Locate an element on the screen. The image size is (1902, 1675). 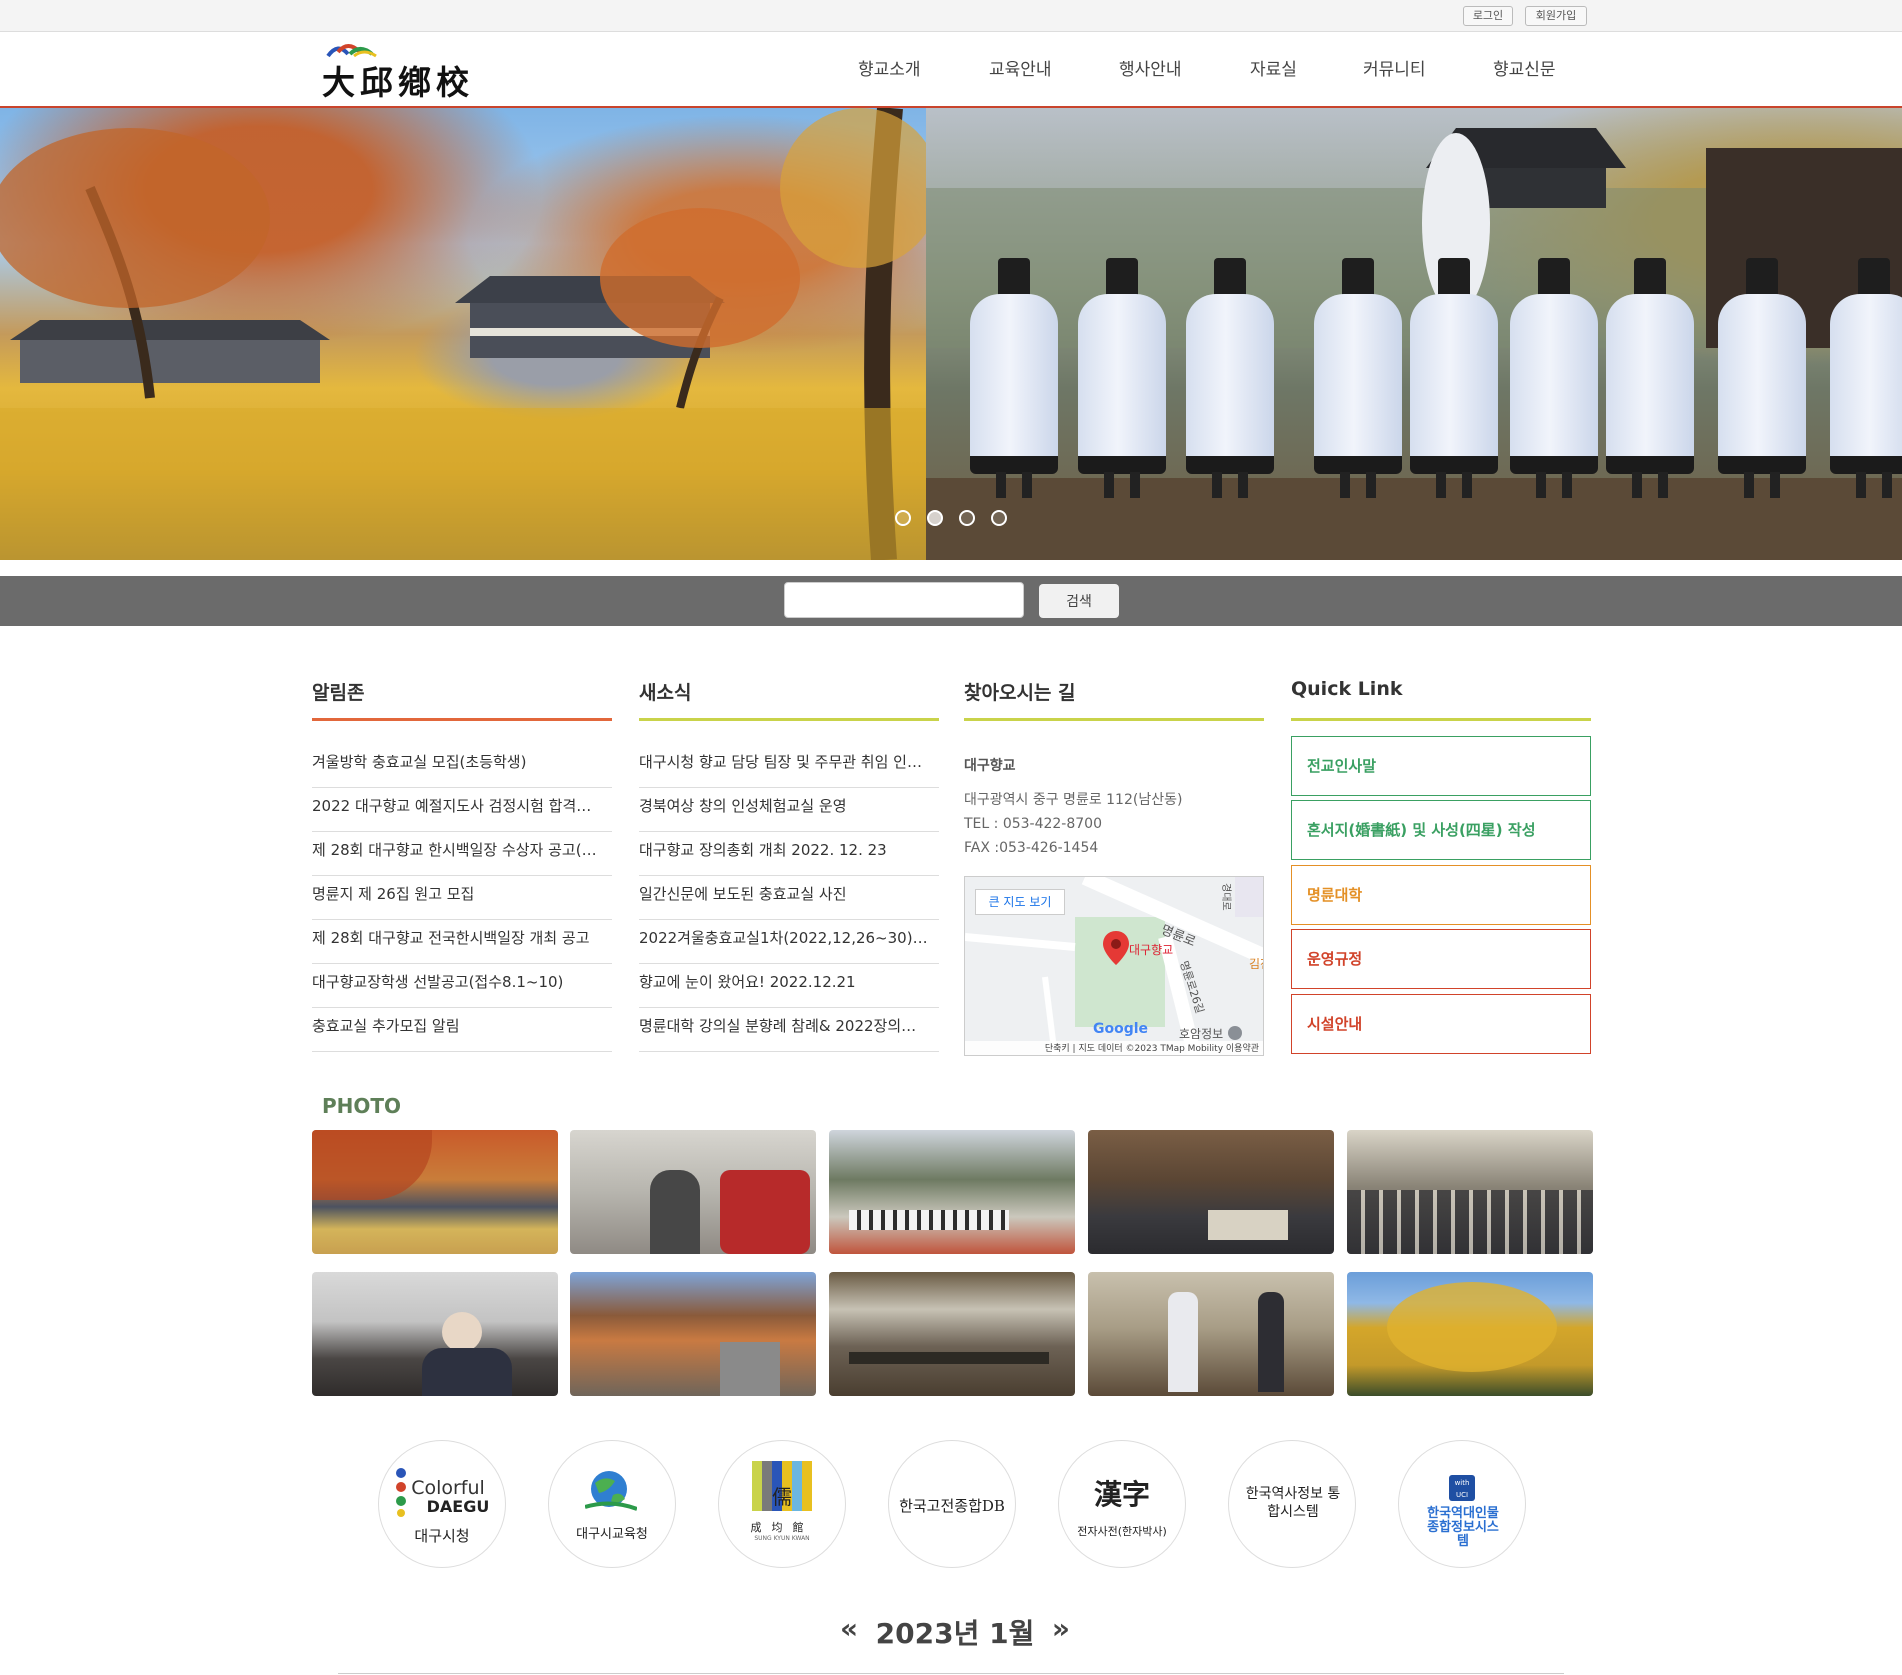
quicklink-facilities: 시설안내 is located at coordinates (1441, 1024).